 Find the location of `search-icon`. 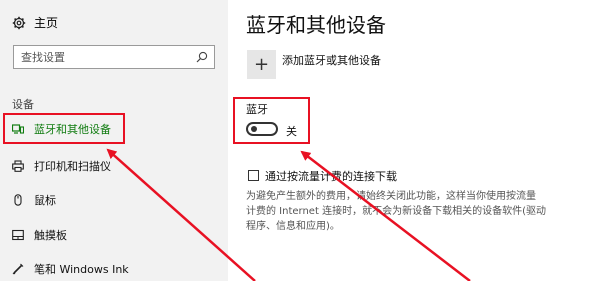

search-icon is located at coordinates (202, 57).